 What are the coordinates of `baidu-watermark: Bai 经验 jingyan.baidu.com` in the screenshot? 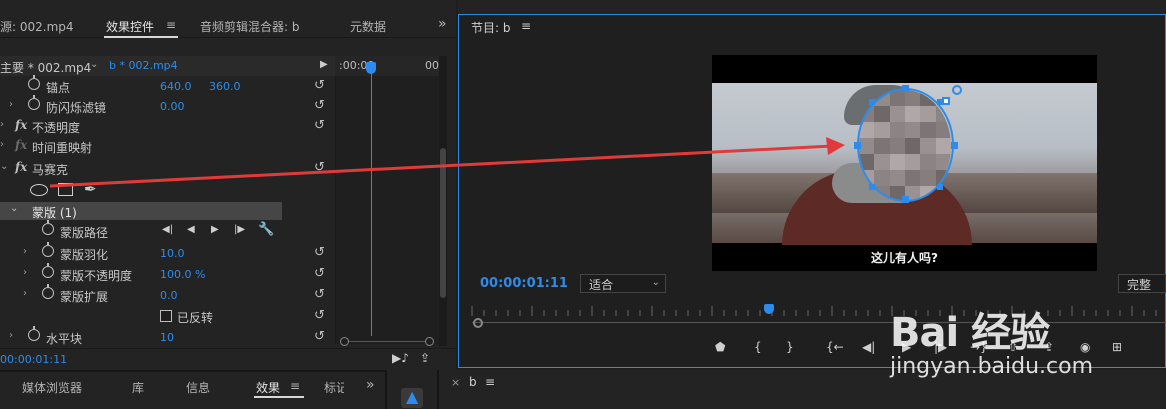 It's located at (1025, 350).